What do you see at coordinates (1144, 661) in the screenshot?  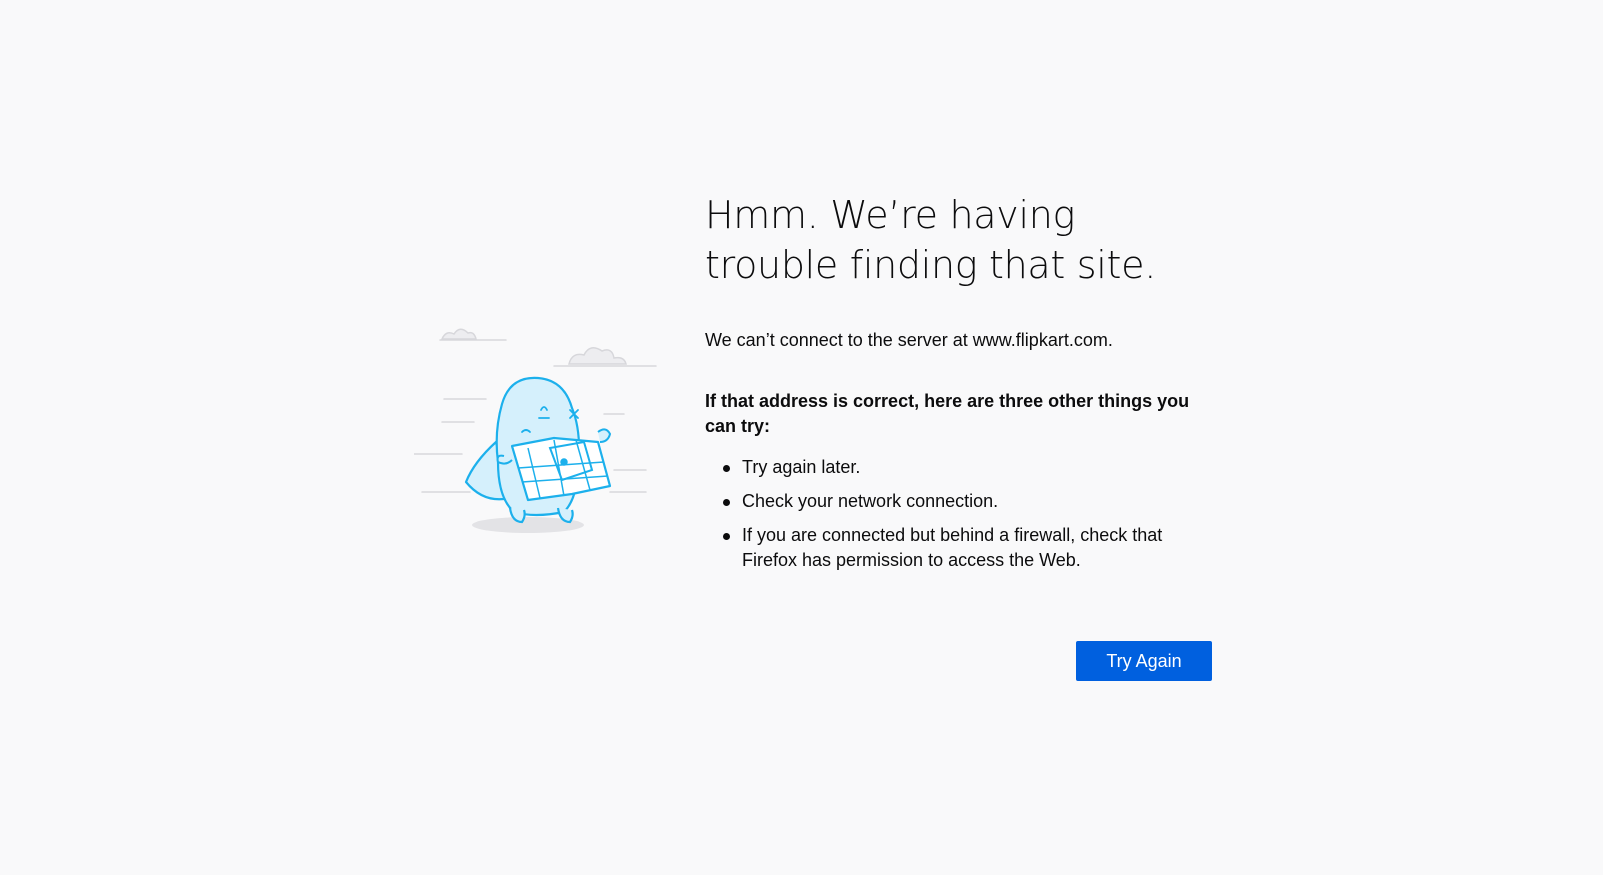 I see `try-again-button: Try Again` at bounding box center [1144, 661].